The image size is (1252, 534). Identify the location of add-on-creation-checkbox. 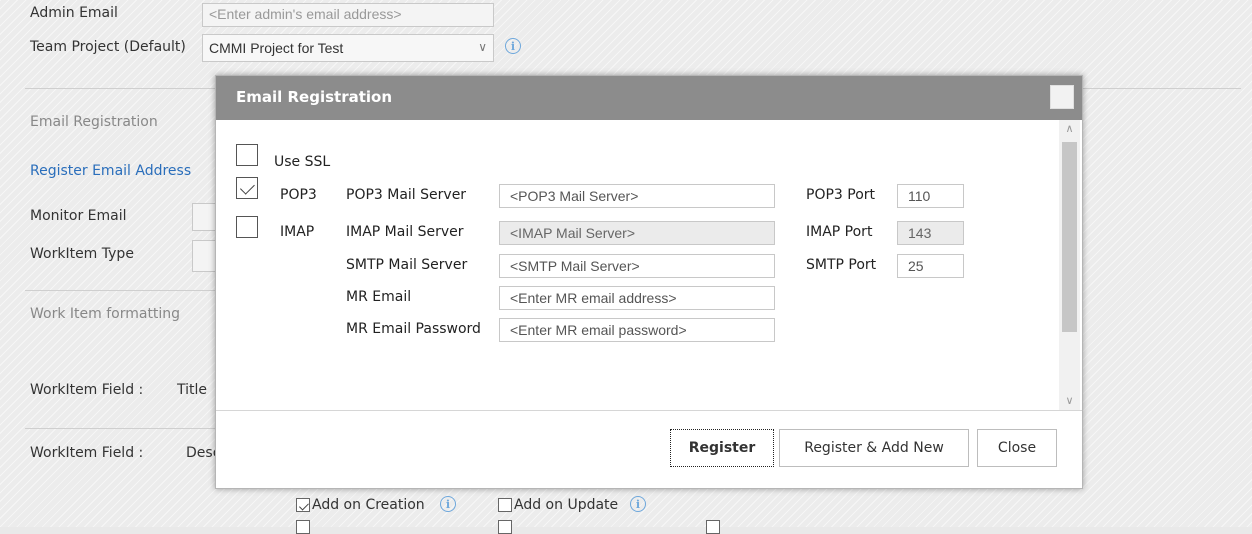
(303, 505).